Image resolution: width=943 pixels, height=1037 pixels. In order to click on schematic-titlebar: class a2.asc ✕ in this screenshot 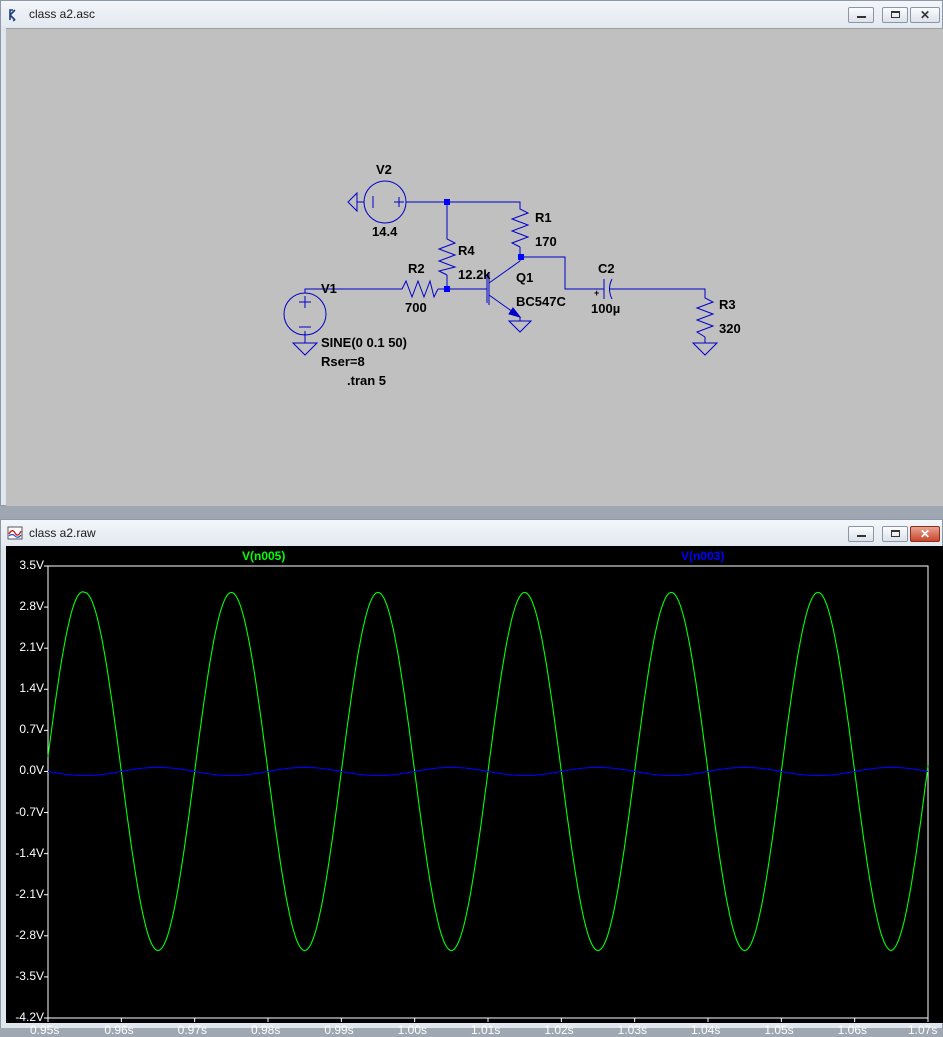, I will do `click(471, 14)`.